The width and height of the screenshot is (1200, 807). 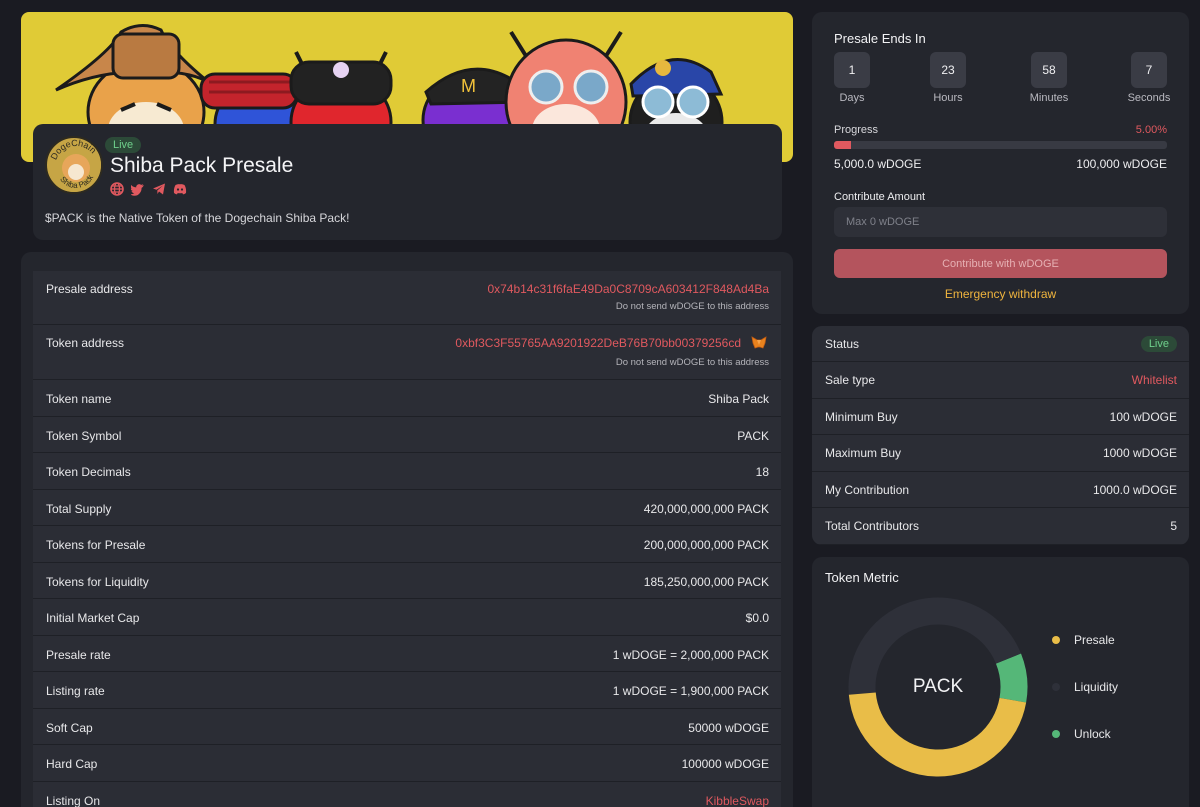 I want to click on detail-row-hard-cap: Hard Cap 100000 wDOGE, so click(x=407, y=763).